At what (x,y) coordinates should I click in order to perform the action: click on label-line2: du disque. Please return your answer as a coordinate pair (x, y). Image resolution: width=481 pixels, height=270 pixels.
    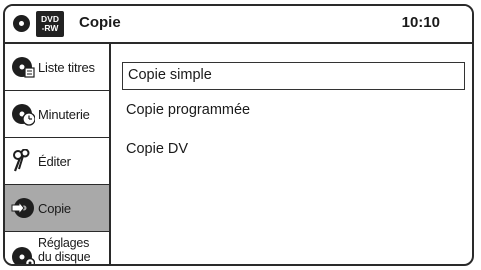
    Looking at the image, I should click on (64, 257).